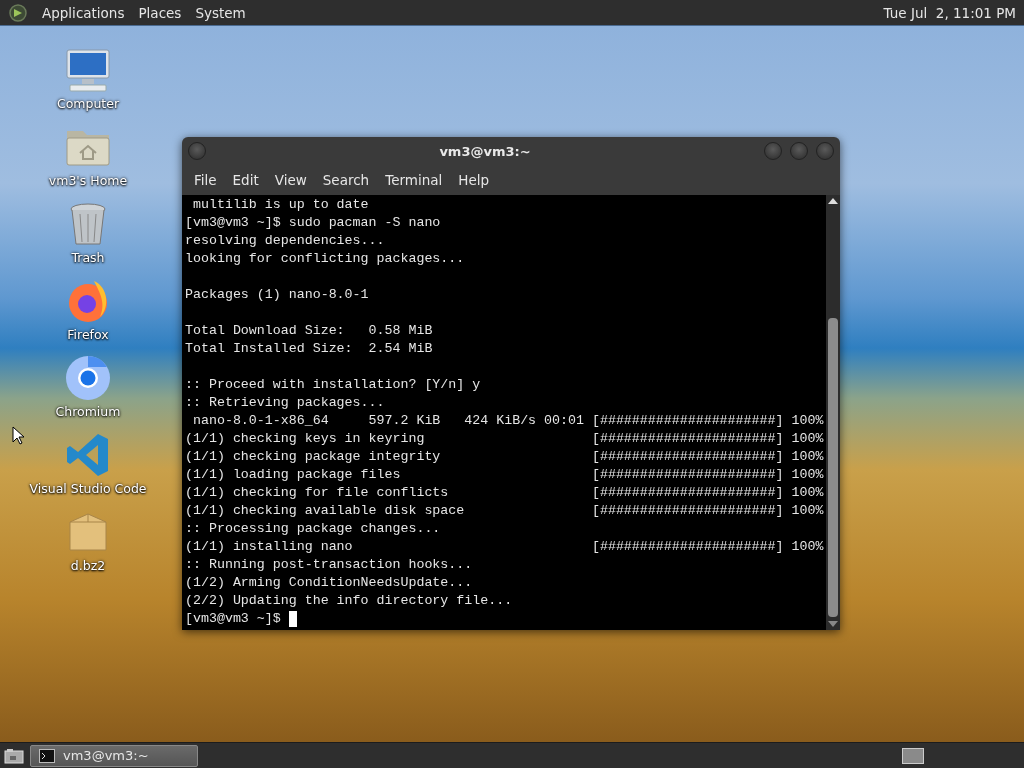 The width and height of the screenshot is (1024, 768). I want to click on menu-item: Terminal, so click(414, 180).